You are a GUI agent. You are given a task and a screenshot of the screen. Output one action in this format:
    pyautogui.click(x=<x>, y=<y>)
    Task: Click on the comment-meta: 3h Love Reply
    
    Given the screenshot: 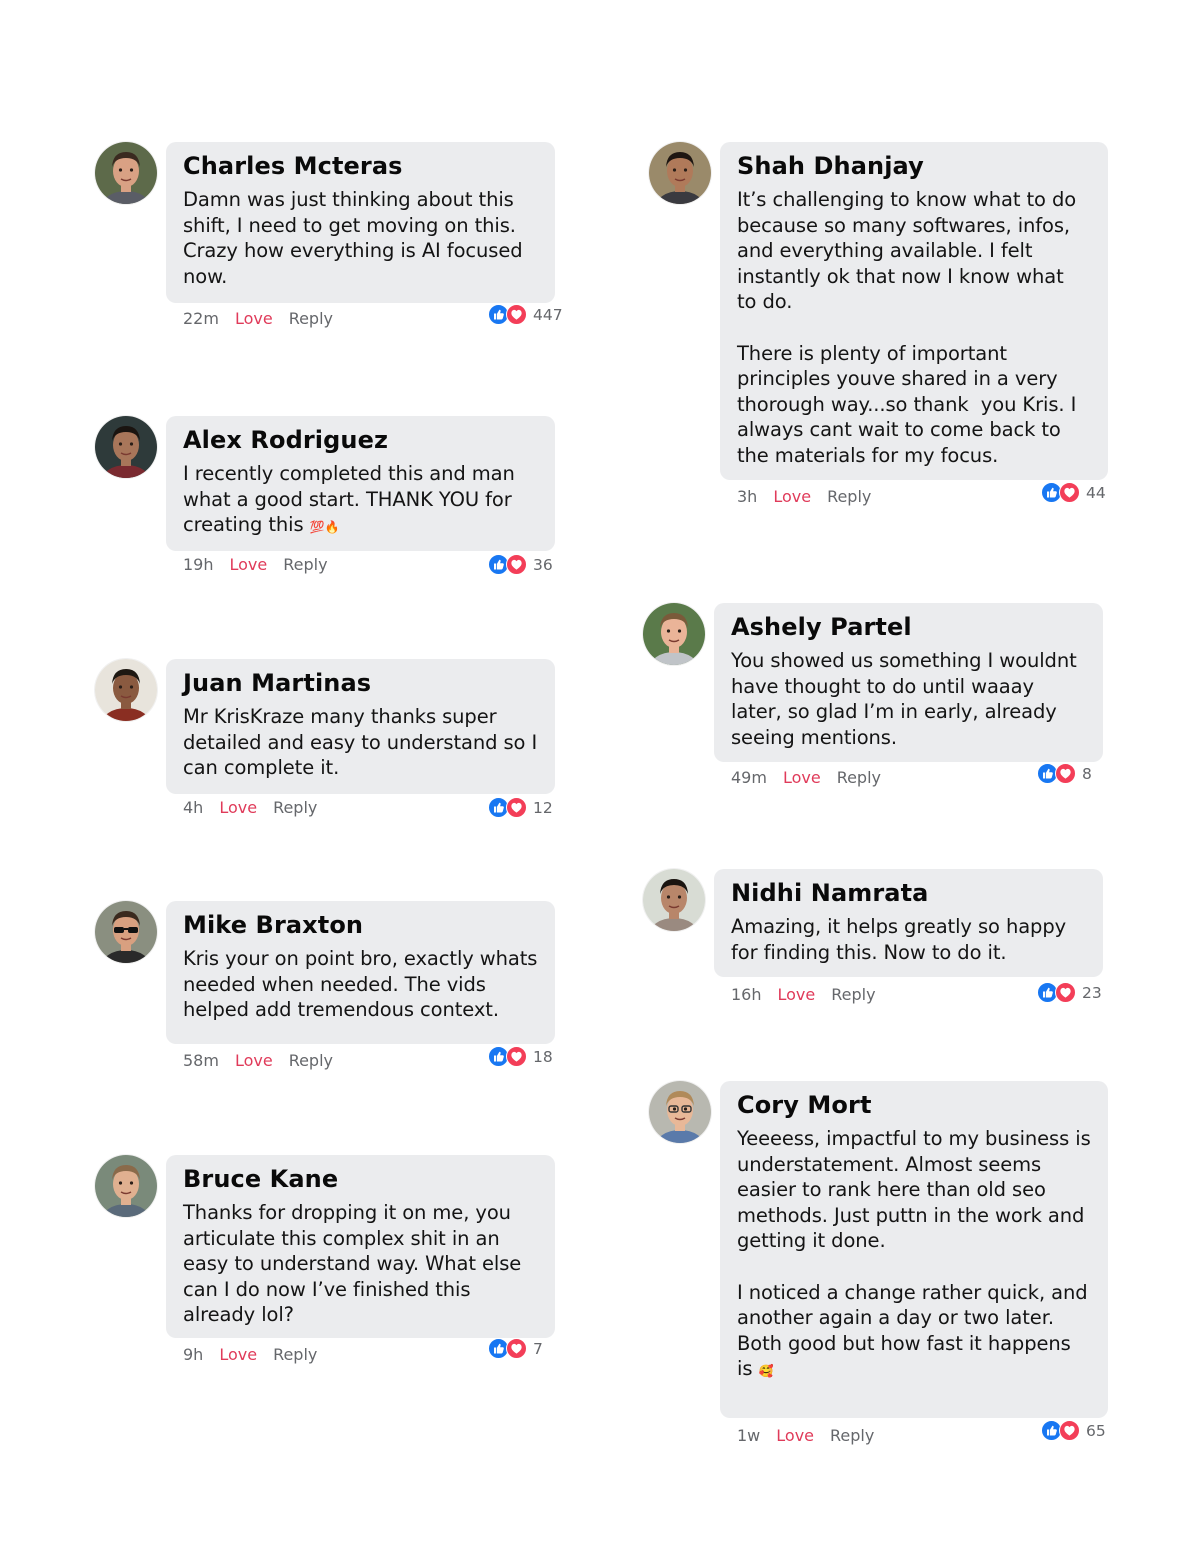 What is the action you would take?
    pyautogui.click(x=812, y=496)
    